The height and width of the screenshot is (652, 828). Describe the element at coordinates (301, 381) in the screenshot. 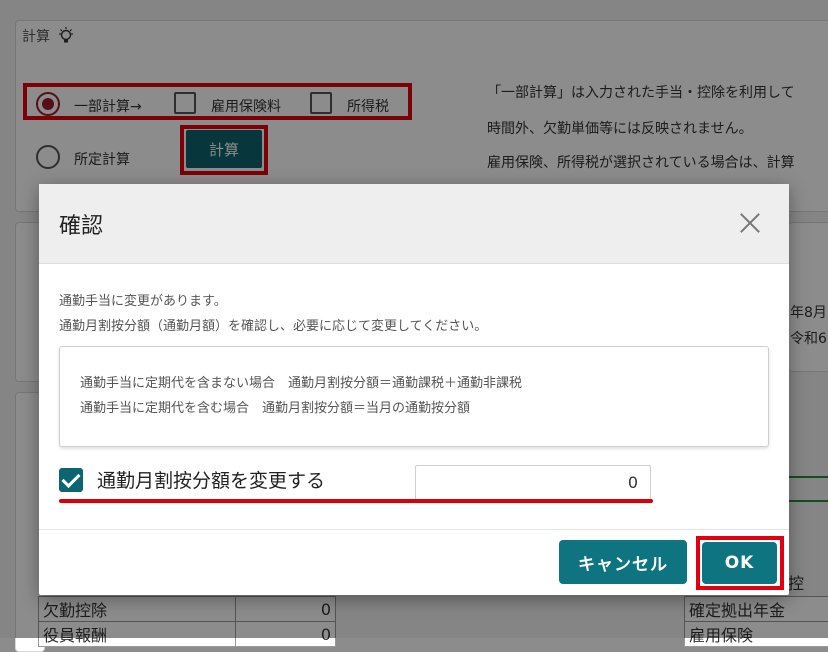

I see `formula-note: 通勤手当に定期代を含まない場合 通勤月割按分額＝通勤課税＋通勤非課税` at that location.